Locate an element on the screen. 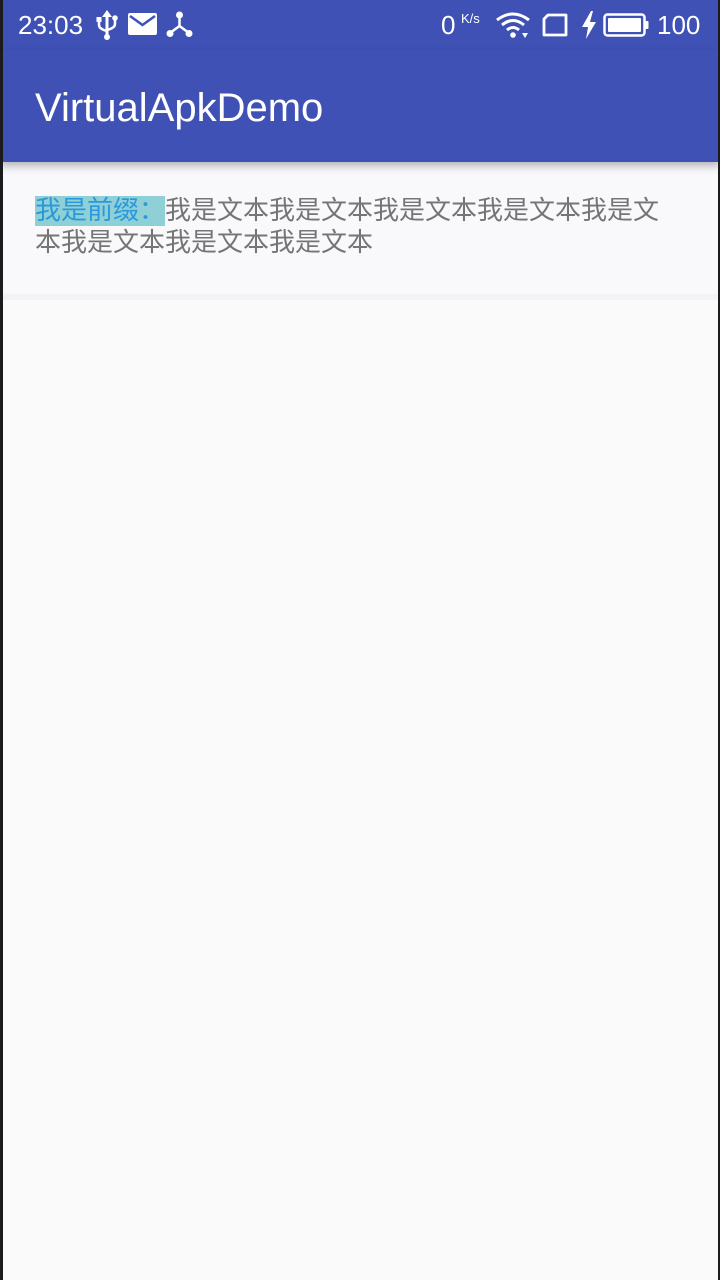 This screenshot has width=720, height=1280. battery-level: 100 is located at coordinates (679, 25).